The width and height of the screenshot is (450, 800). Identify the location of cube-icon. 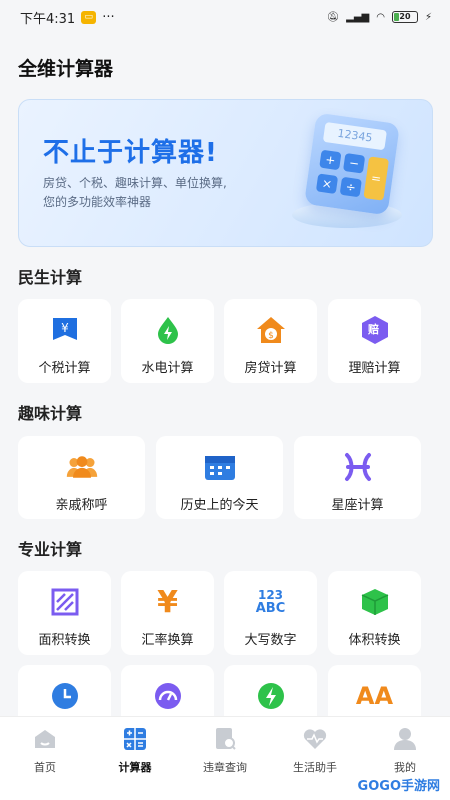
(375, 602).